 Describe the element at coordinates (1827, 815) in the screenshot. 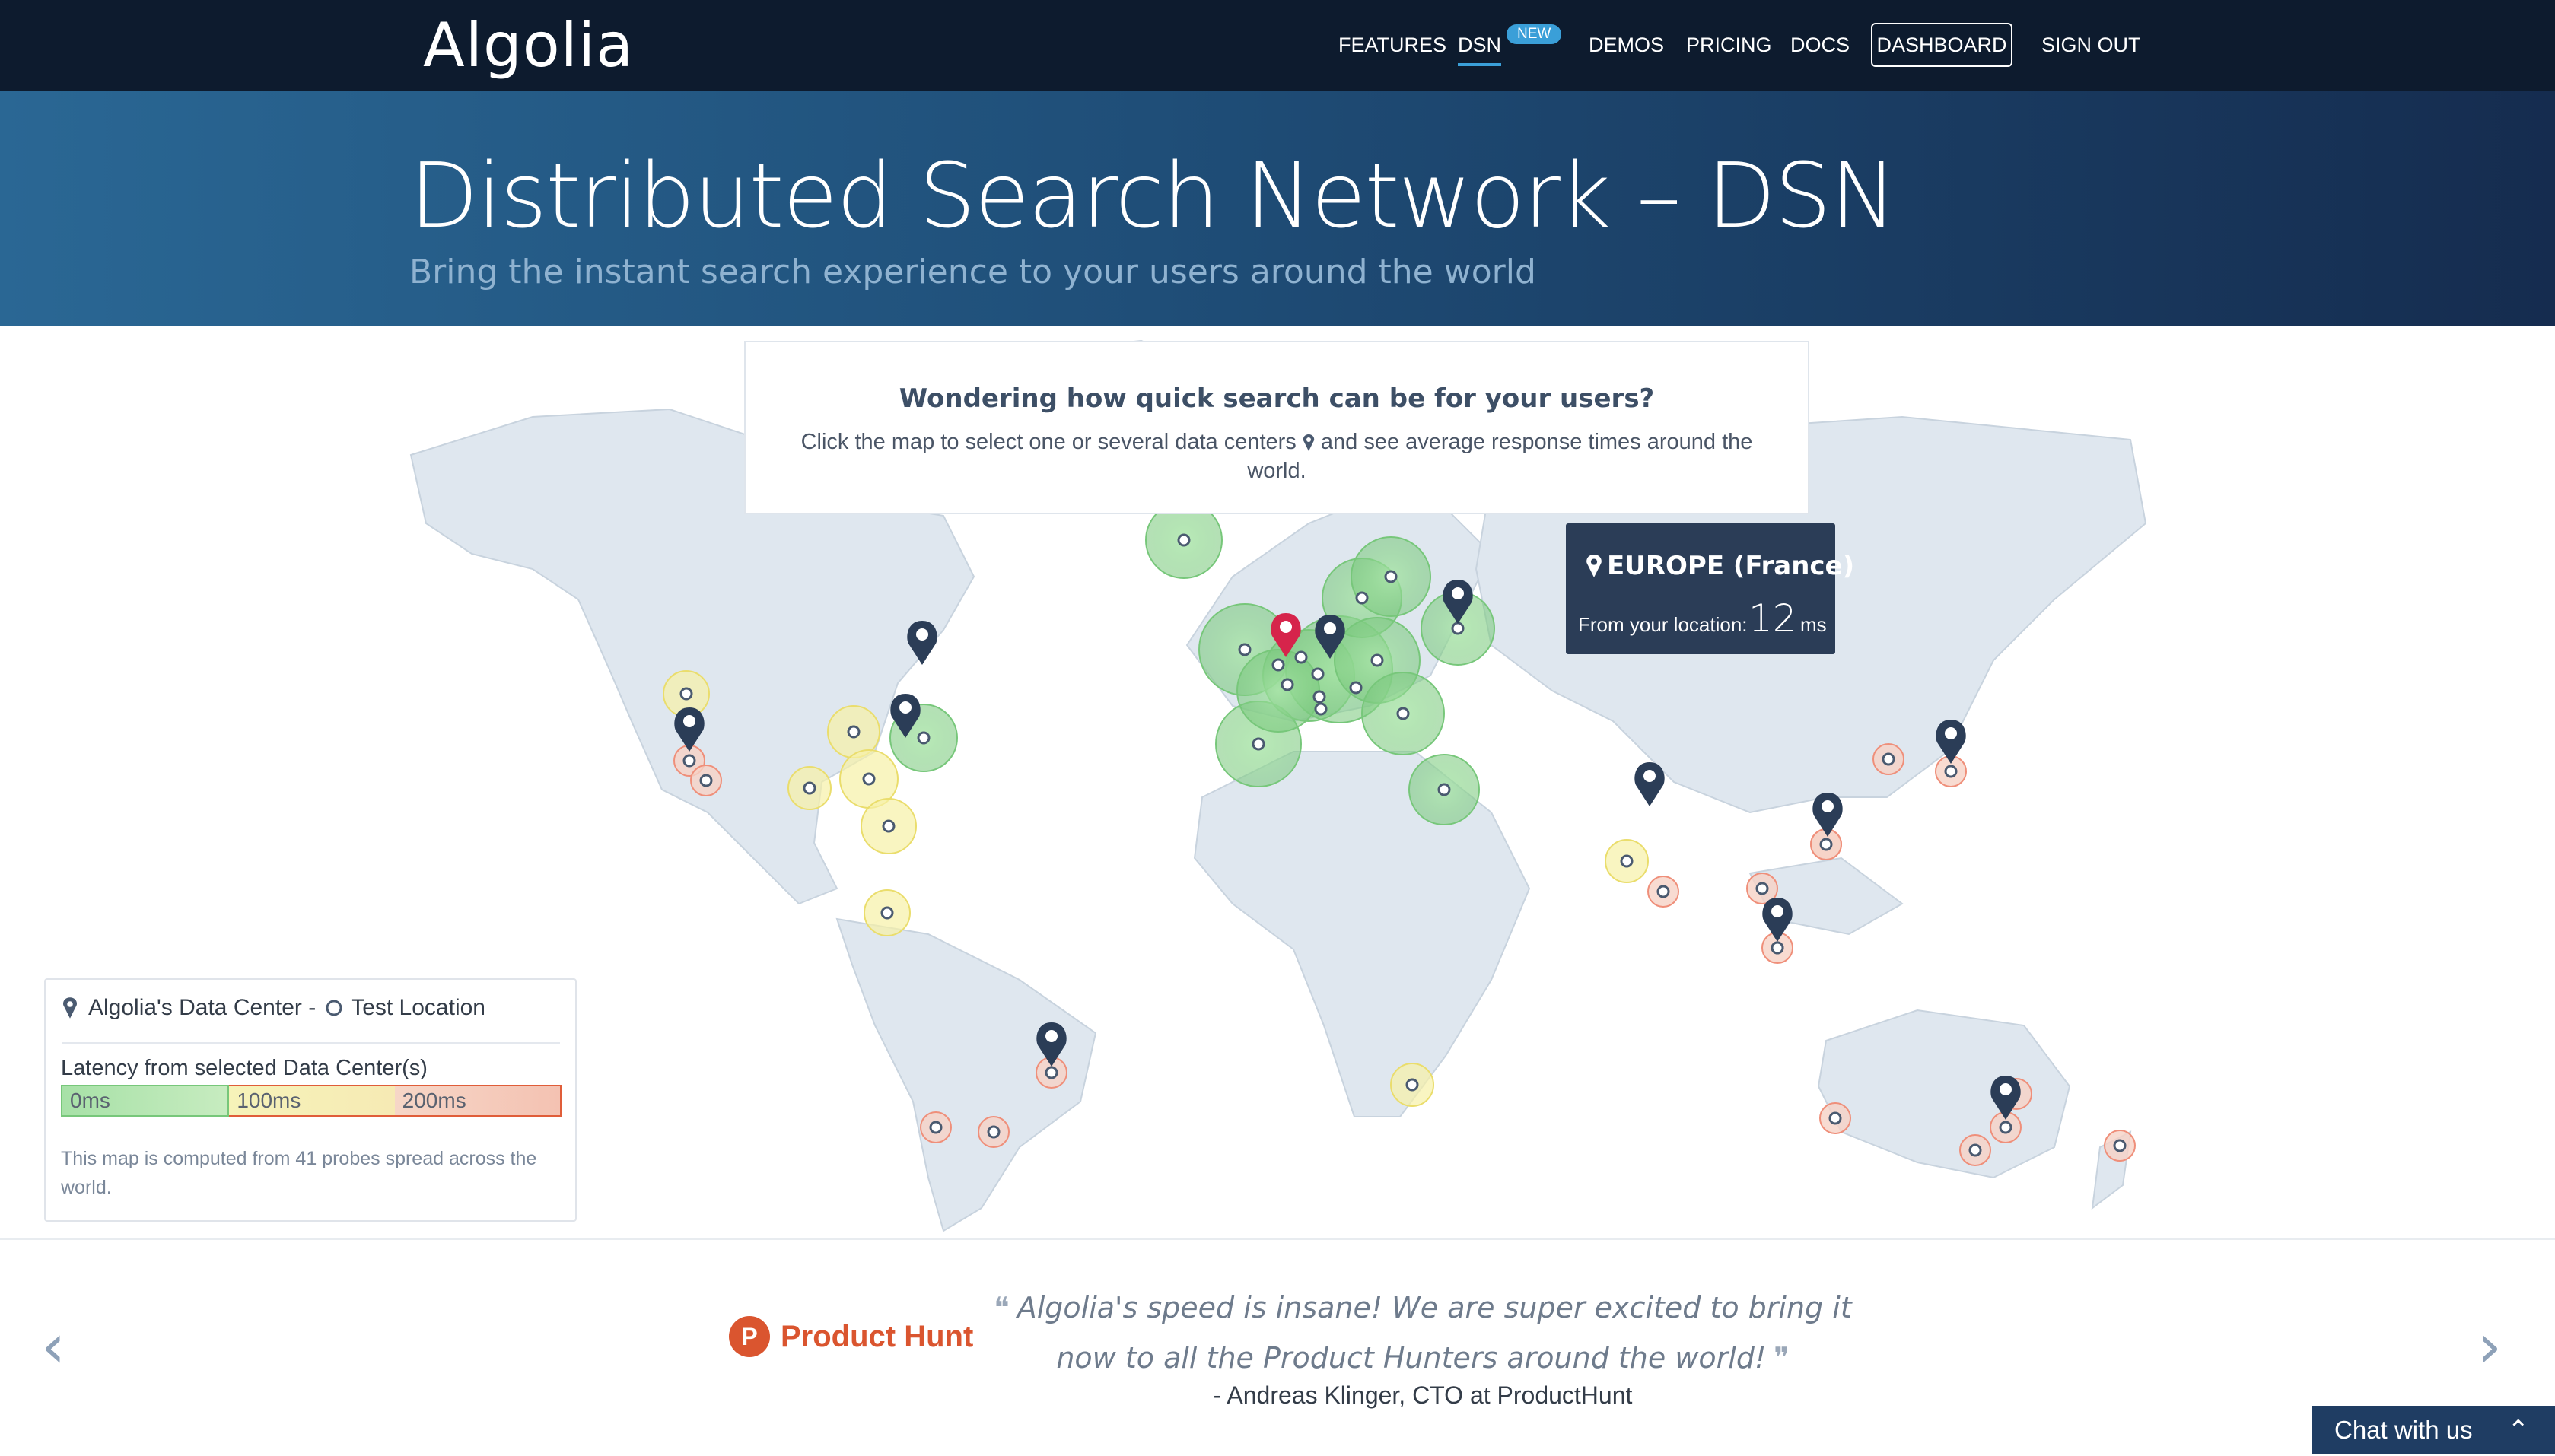

I see `pin-hong-kong` at that location.